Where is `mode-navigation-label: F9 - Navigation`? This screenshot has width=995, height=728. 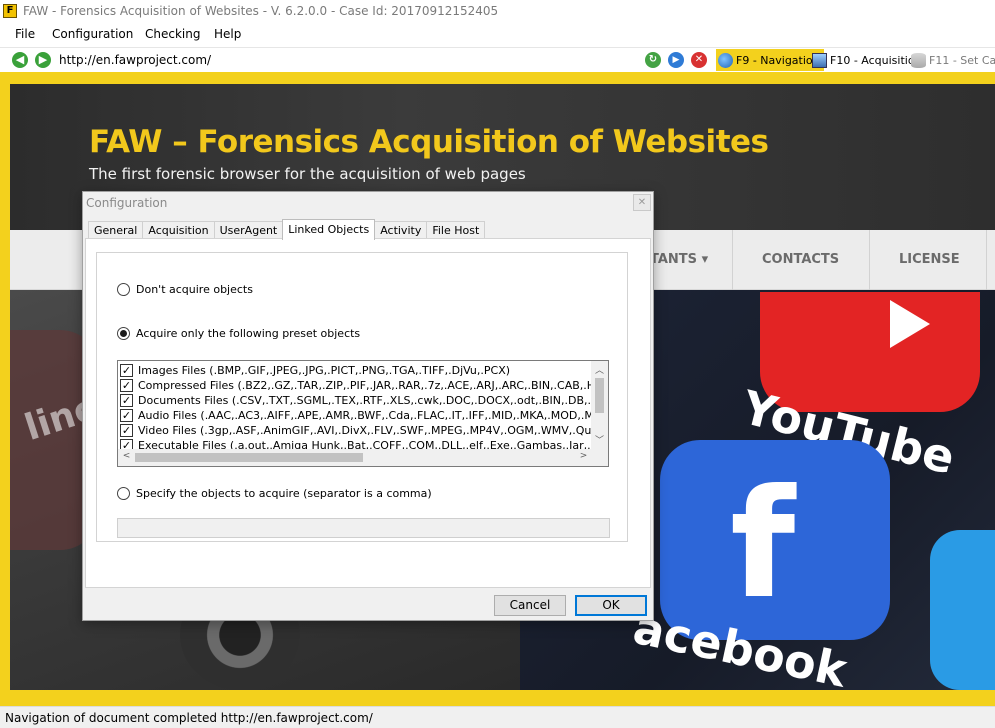
mode-navigation-label: F9 - Navigation is located at coordinates (778, 60).